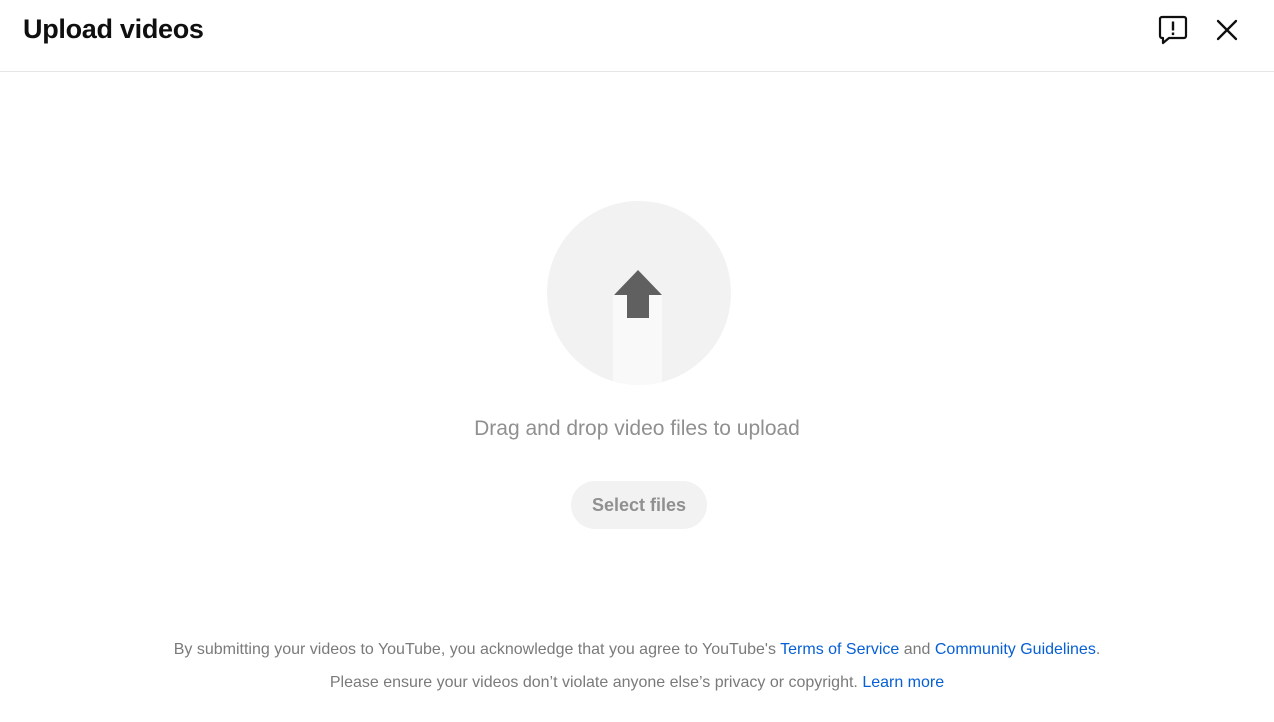 Image resolution: width=1274 pixels, height=722 pixels. I want to click on legal-text-and: and, so click(917, 649).